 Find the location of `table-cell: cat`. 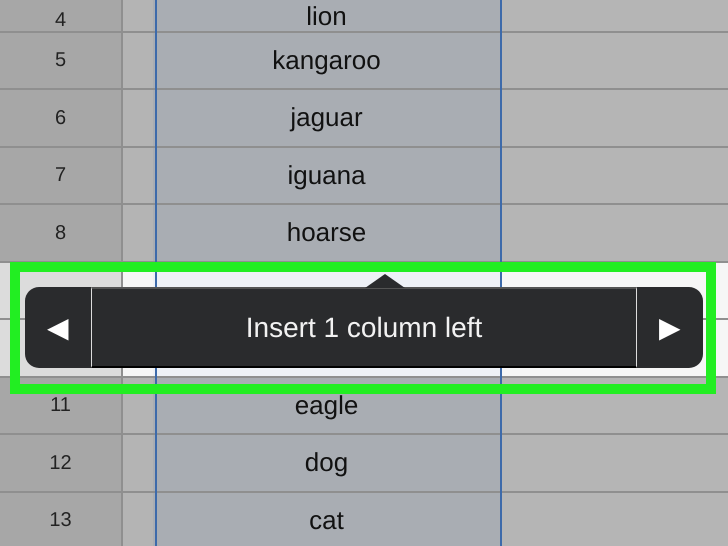

table-cell: cat is located at coordinates (326, 519).